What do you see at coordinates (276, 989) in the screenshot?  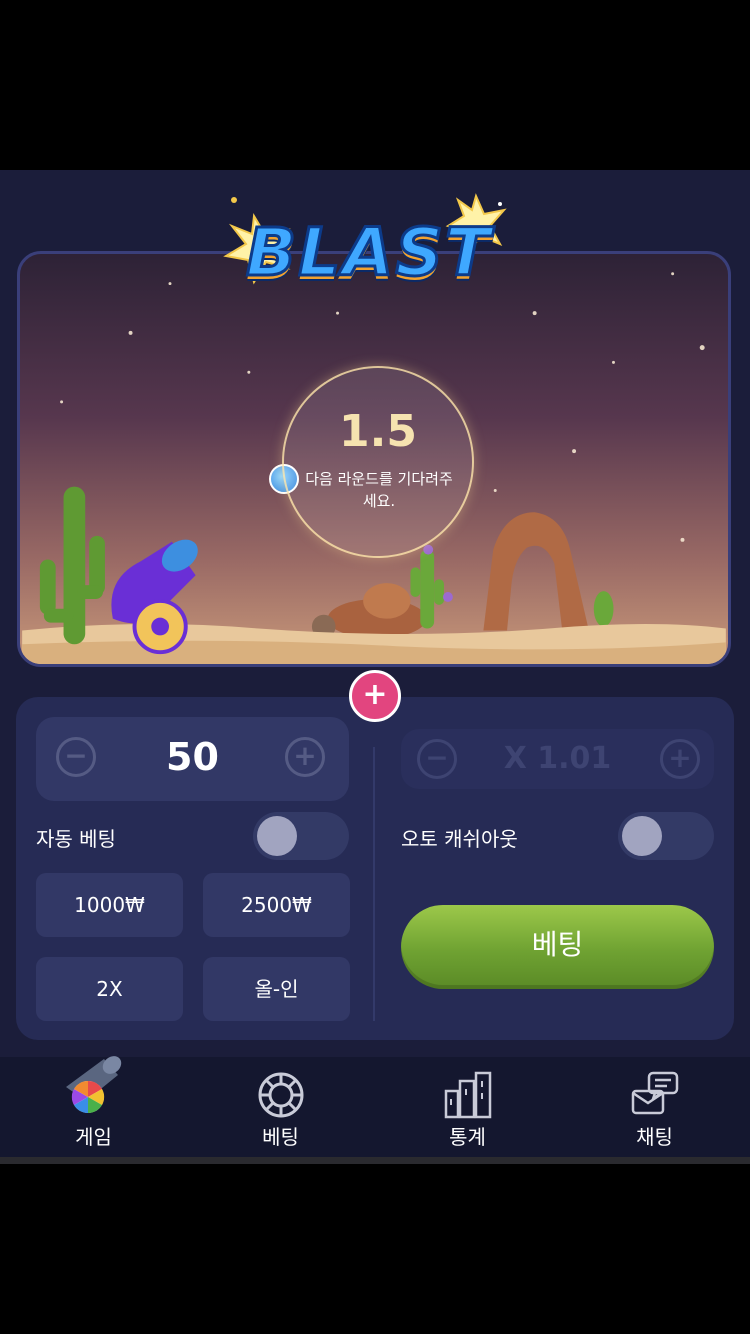 I see `all-in-button: 올-인` at bounding box center [276, 989].